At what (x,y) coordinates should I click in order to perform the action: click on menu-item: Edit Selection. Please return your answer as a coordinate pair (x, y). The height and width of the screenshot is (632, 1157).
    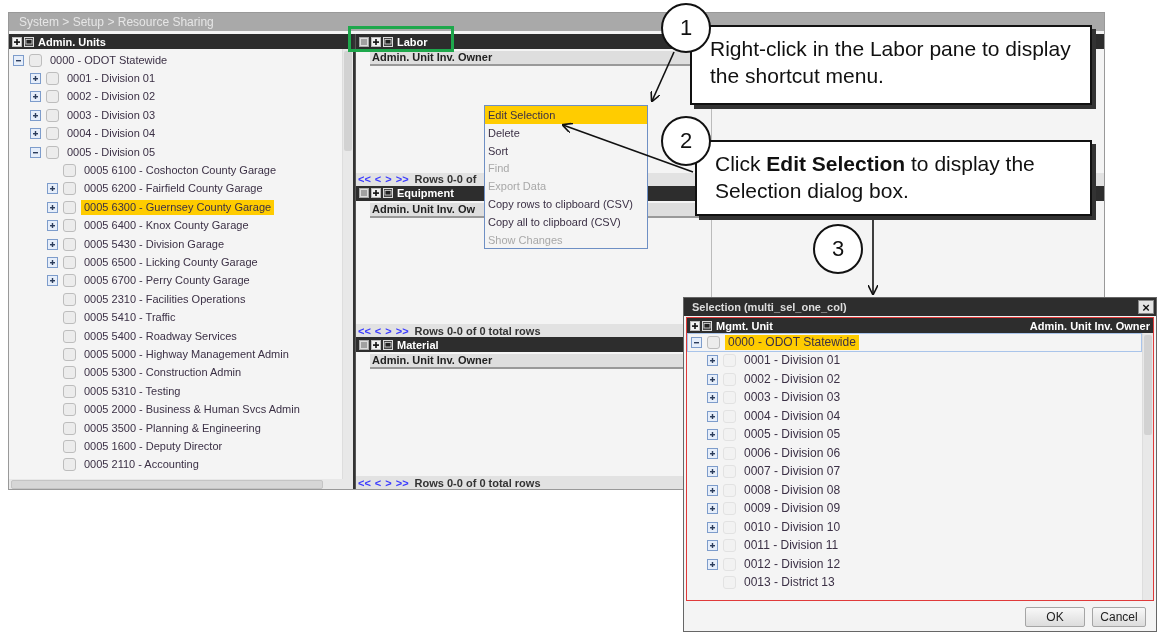
    Looking at the image, I should click on (566, 115).